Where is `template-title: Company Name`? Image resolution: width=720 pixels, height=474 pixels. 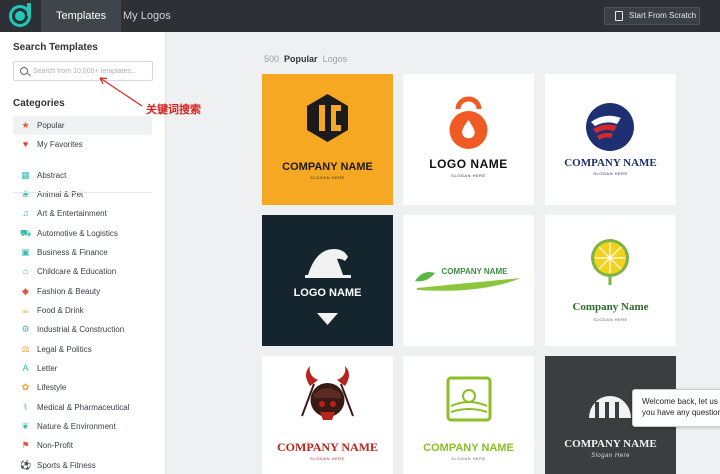
template-title: Company Name is located at coordinates (610, 307).